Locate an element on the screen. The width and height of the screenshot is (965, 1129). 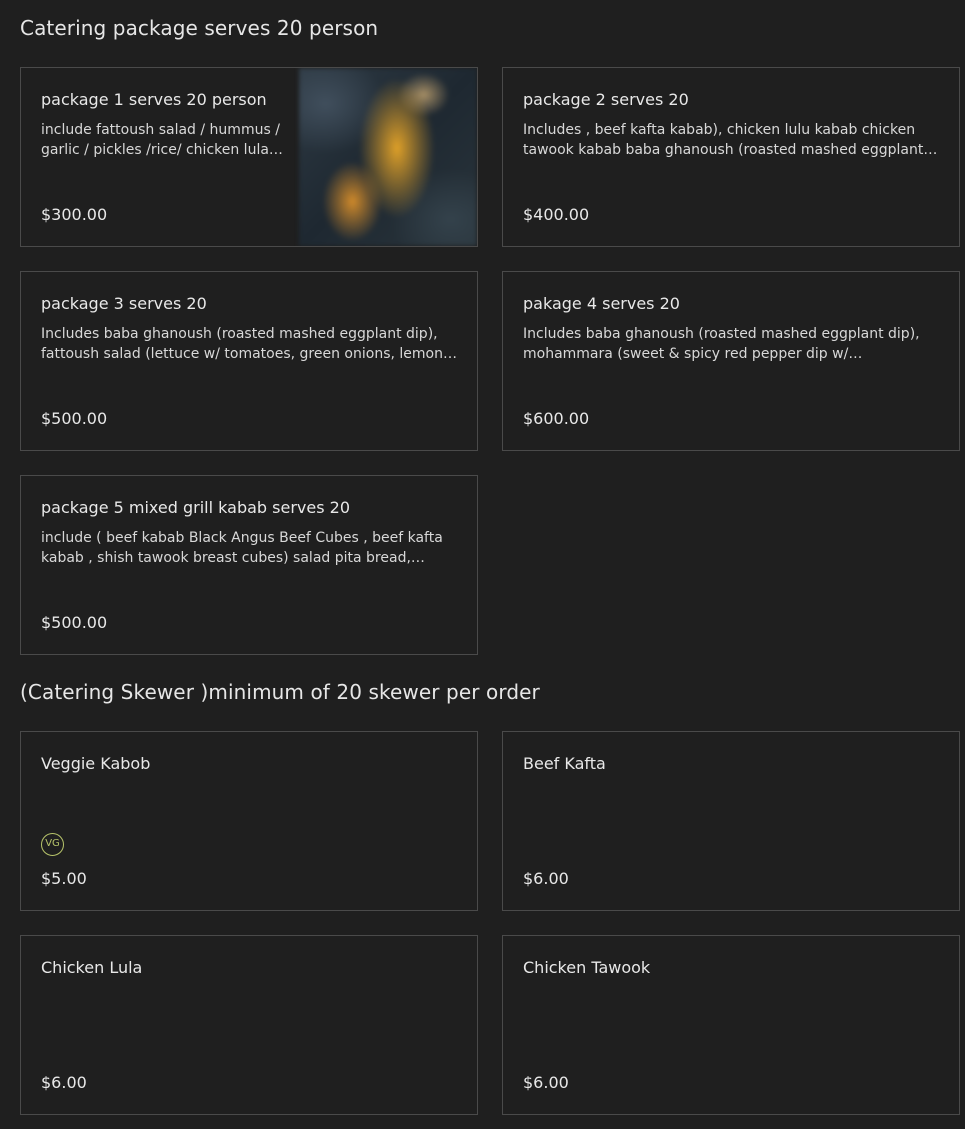
menu-item-veggie-kabob: Veggie Kabob VG $5.00 is located at coordinates (249, 821).